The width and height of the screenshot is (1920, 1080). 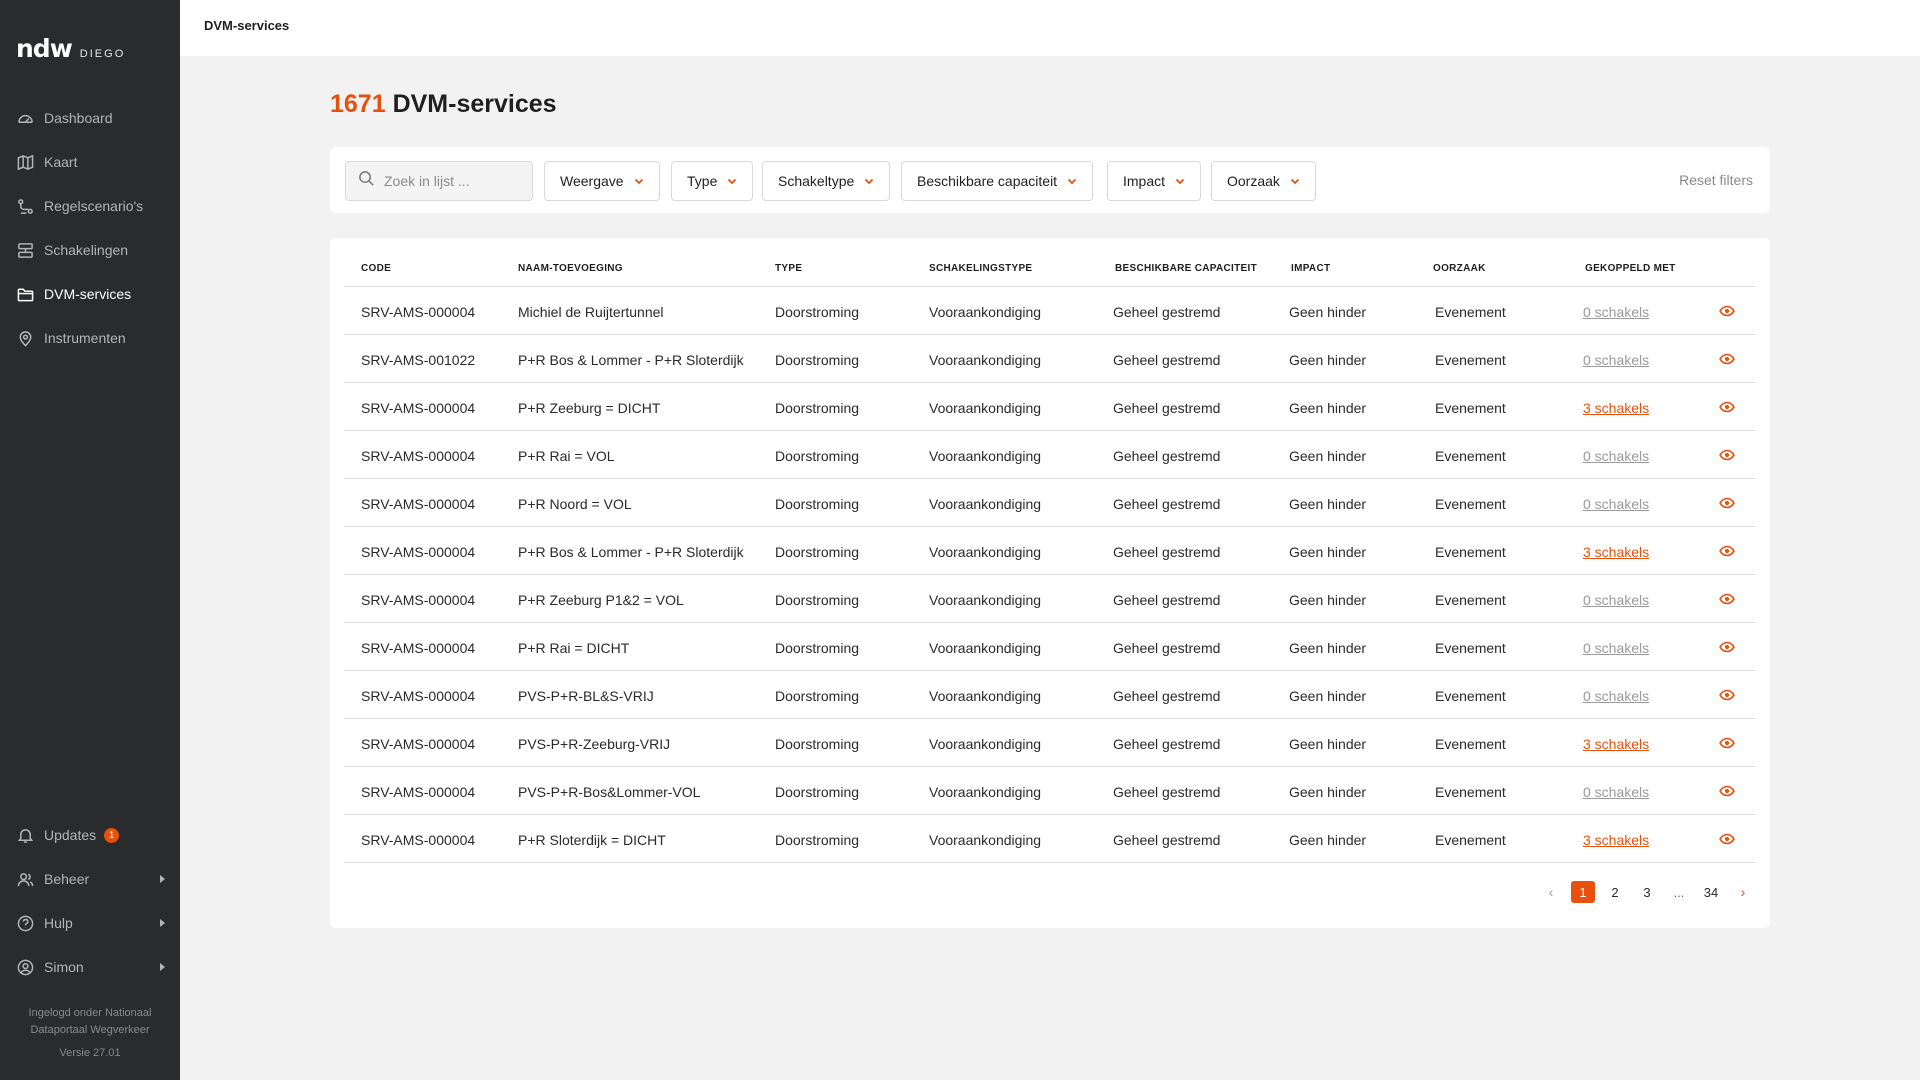 What do you see at coordinates (1711, 892) in the screenshot?
I see `page-button-last: 34` at bounding box center [1711, 892].